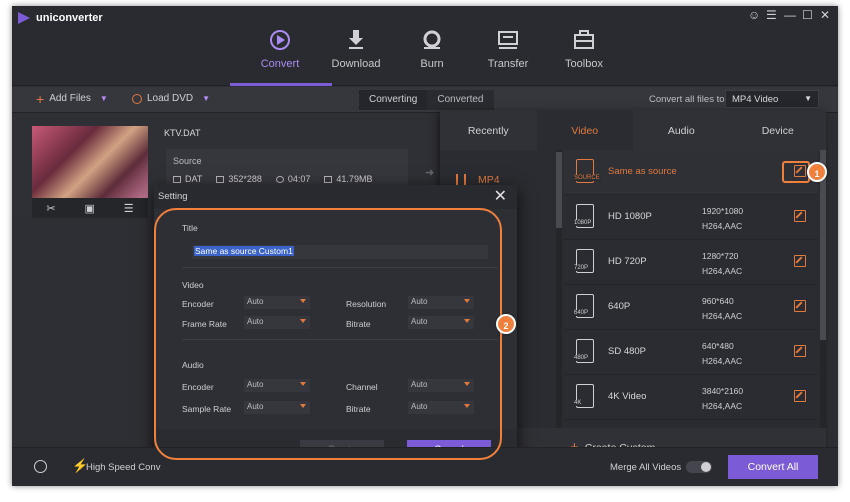  Describe the element at coordinates (778, 130) in the screenshot. I see `tab-device: Device` at that location.